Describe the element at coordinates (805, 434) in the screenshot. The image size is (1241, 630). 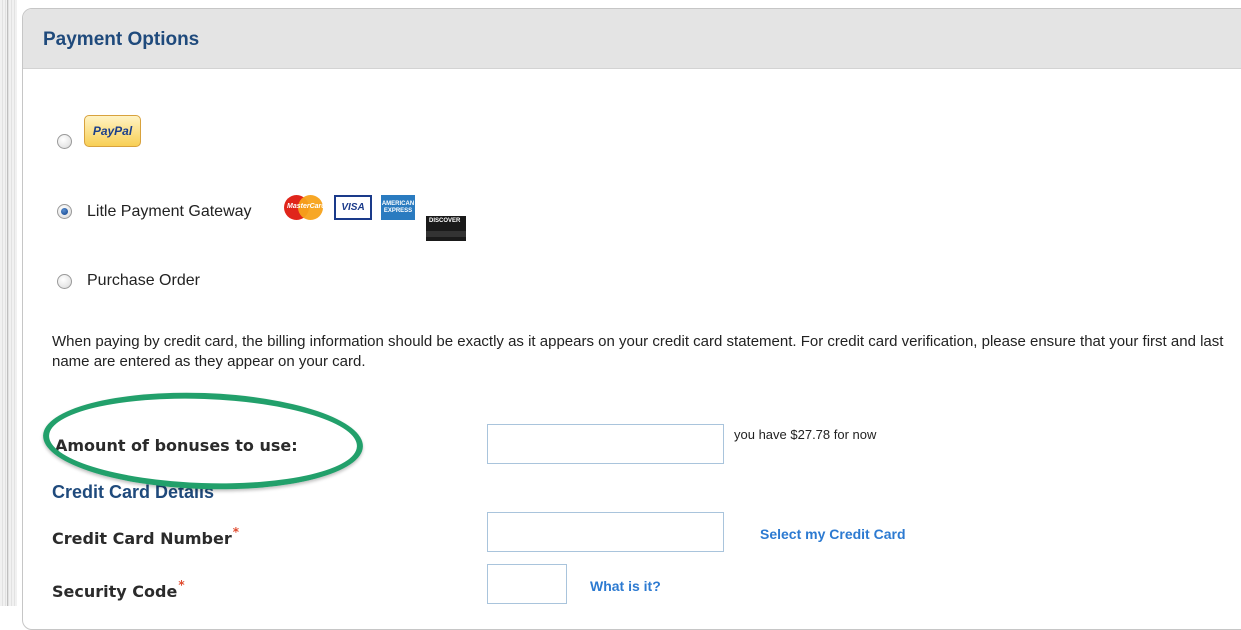
I see `bonuses-hint: you have $27.78 for now` at that location.